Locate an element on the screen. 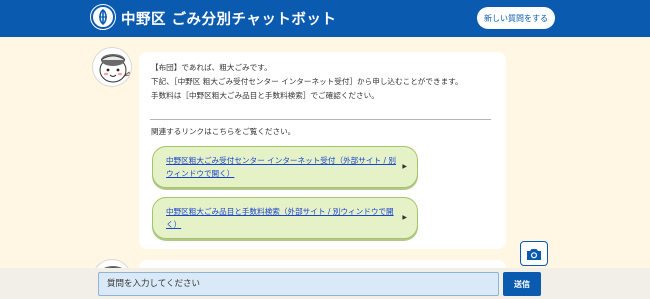 Image resolution: width=650 pixels, height=299 pixels. bot-avatar is located at coordinates (112, 67).